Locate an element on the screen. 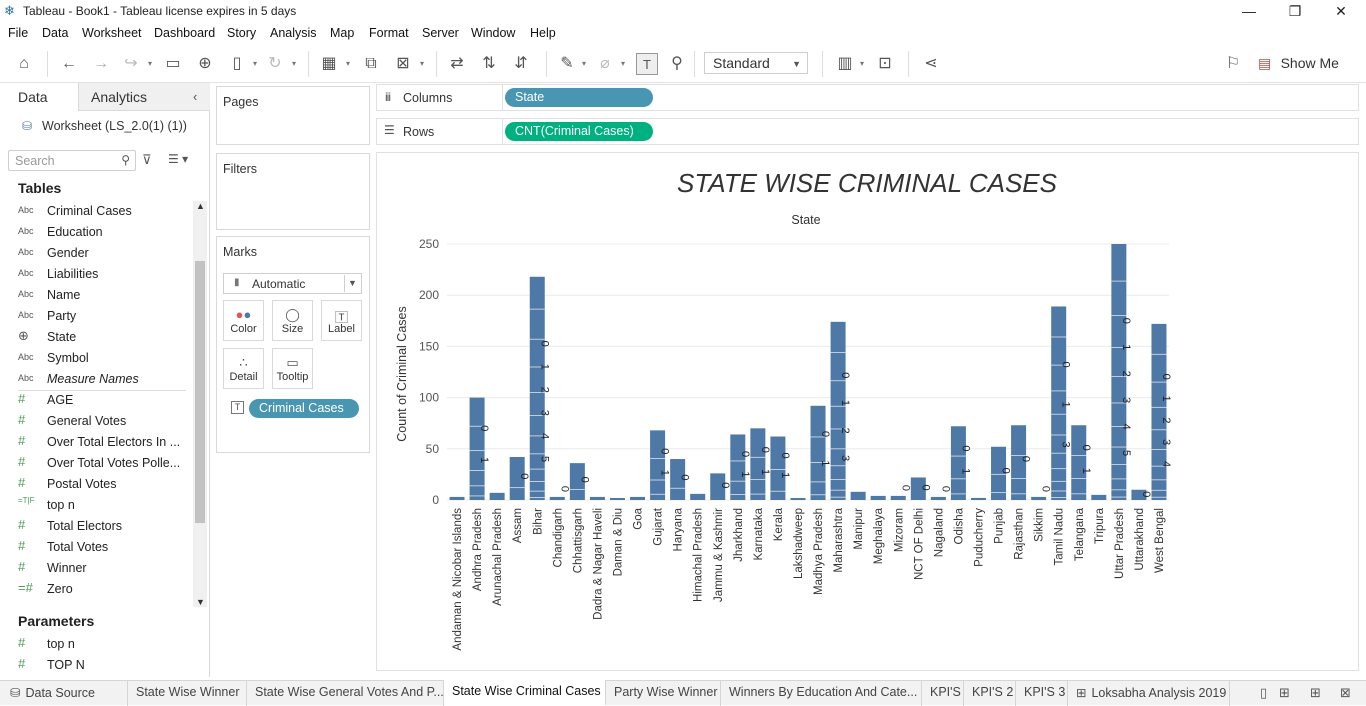  field-item: =T|F top n is located at coordinates (96, 505).